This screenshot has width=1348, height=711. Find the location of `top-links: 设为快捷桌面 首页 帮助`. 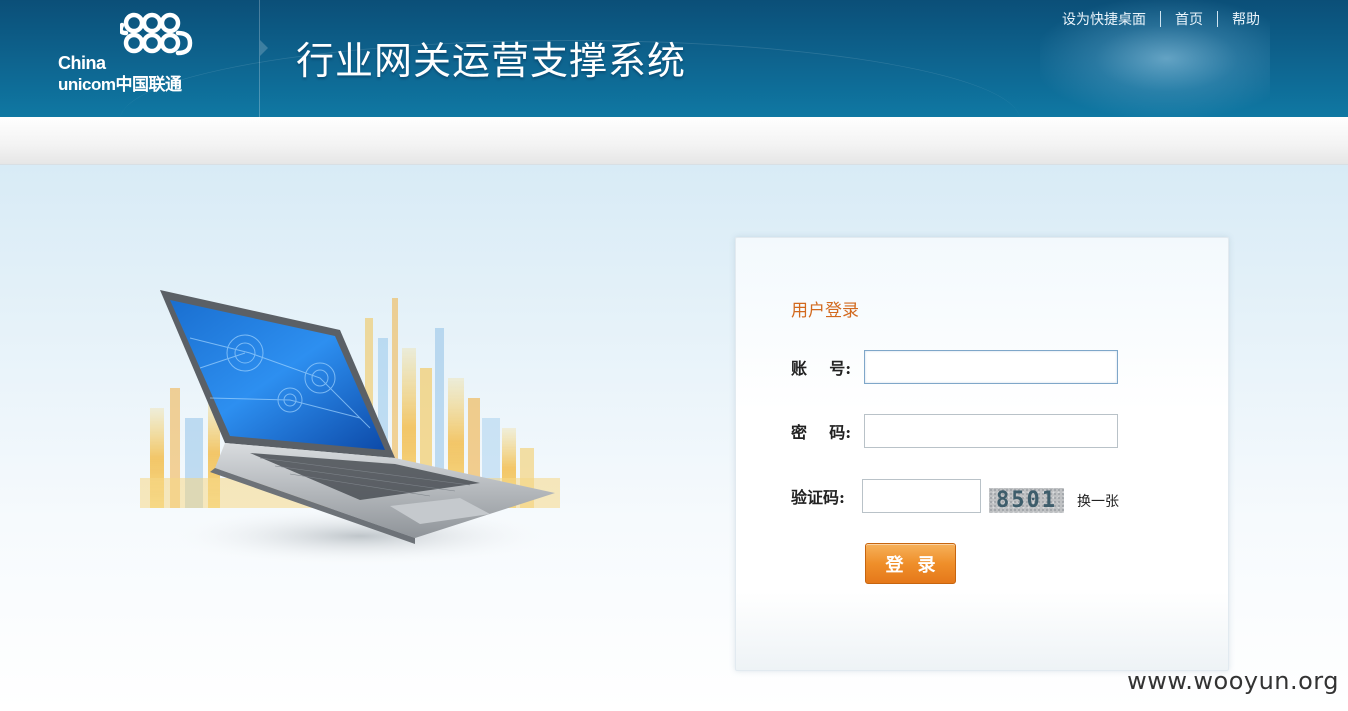

top-links: 设为快捷桌面 首页 帮助 is located at coordinates (1161, 19).